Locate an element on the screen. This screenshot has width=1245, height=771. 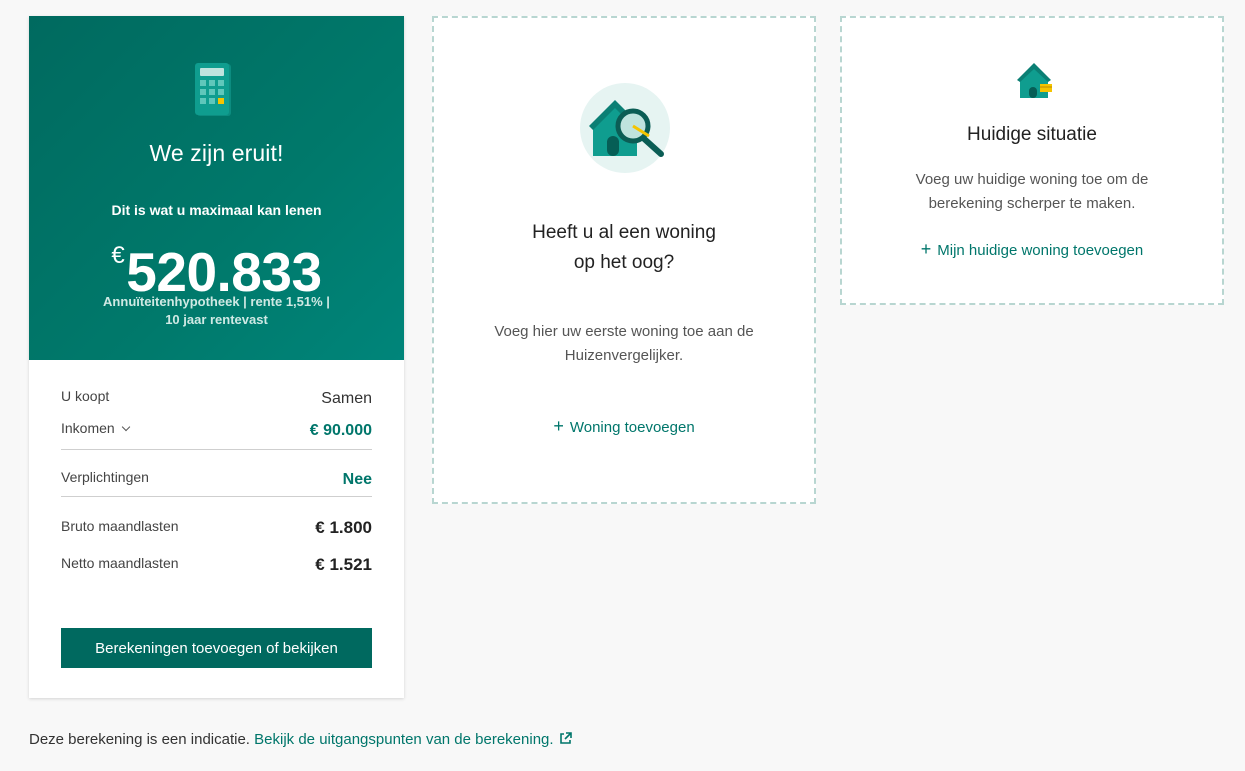
add-calculations-button: Berekeningen toevoegen of bekijken is located at coordinates (216, 648).